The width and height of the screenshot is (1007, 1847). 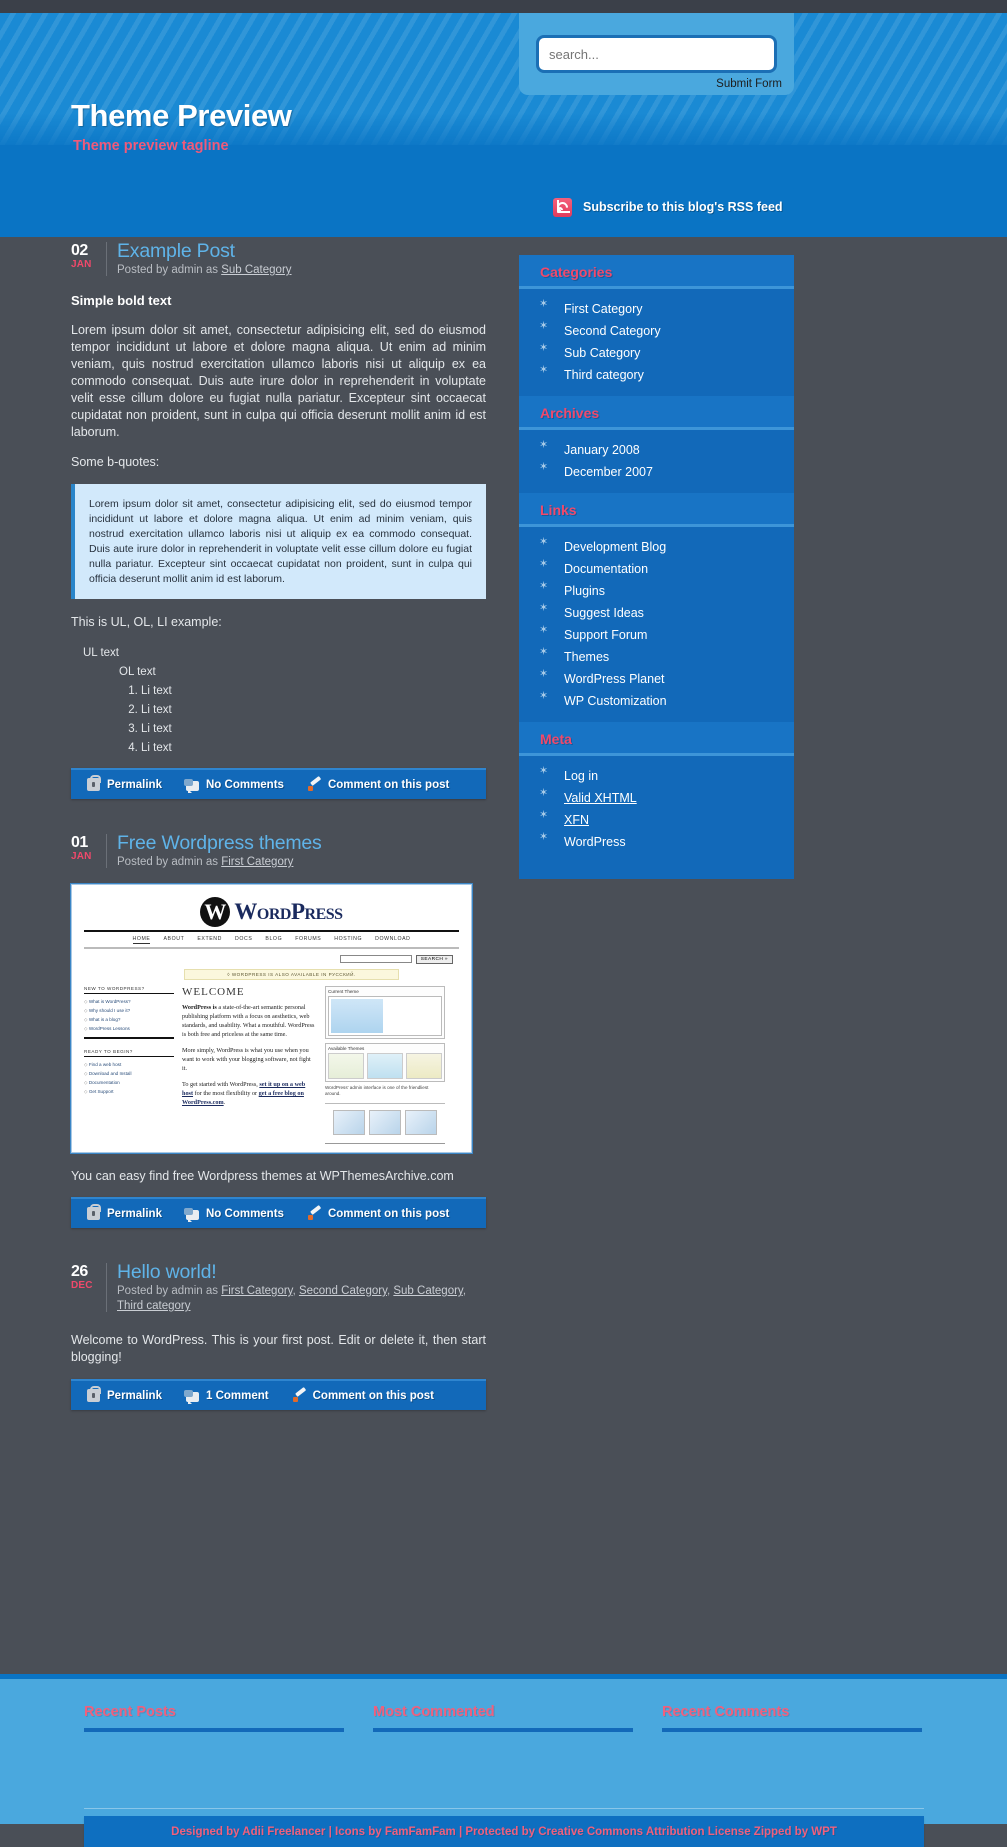 What do you see at coordinates (191, 1396) in the screenshot?
I see `comment-bubble-icon` at bounding box center [191, 1396].